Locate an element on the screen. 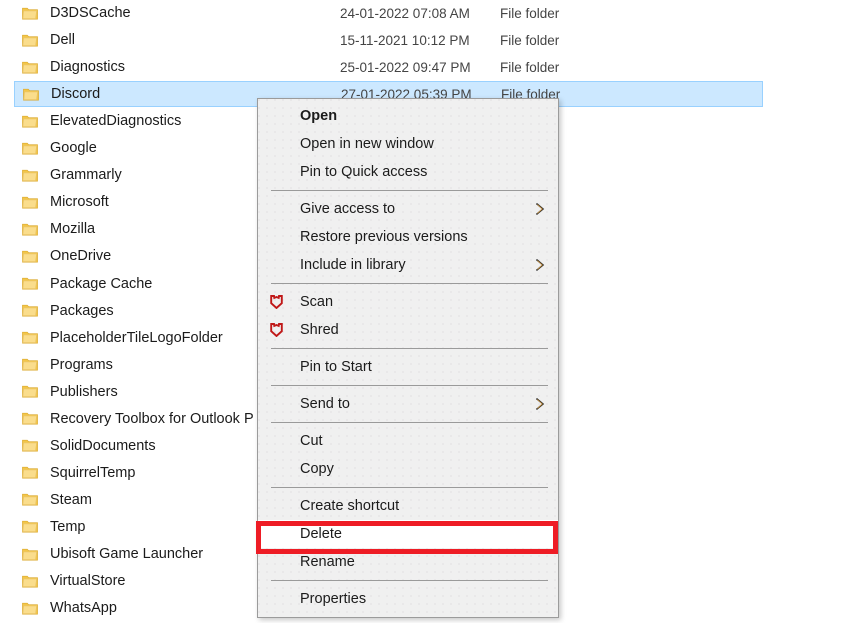 The height and width of the screenshot is (623, 862). menu-item-label: Properties is located at coordinates (333, 599).